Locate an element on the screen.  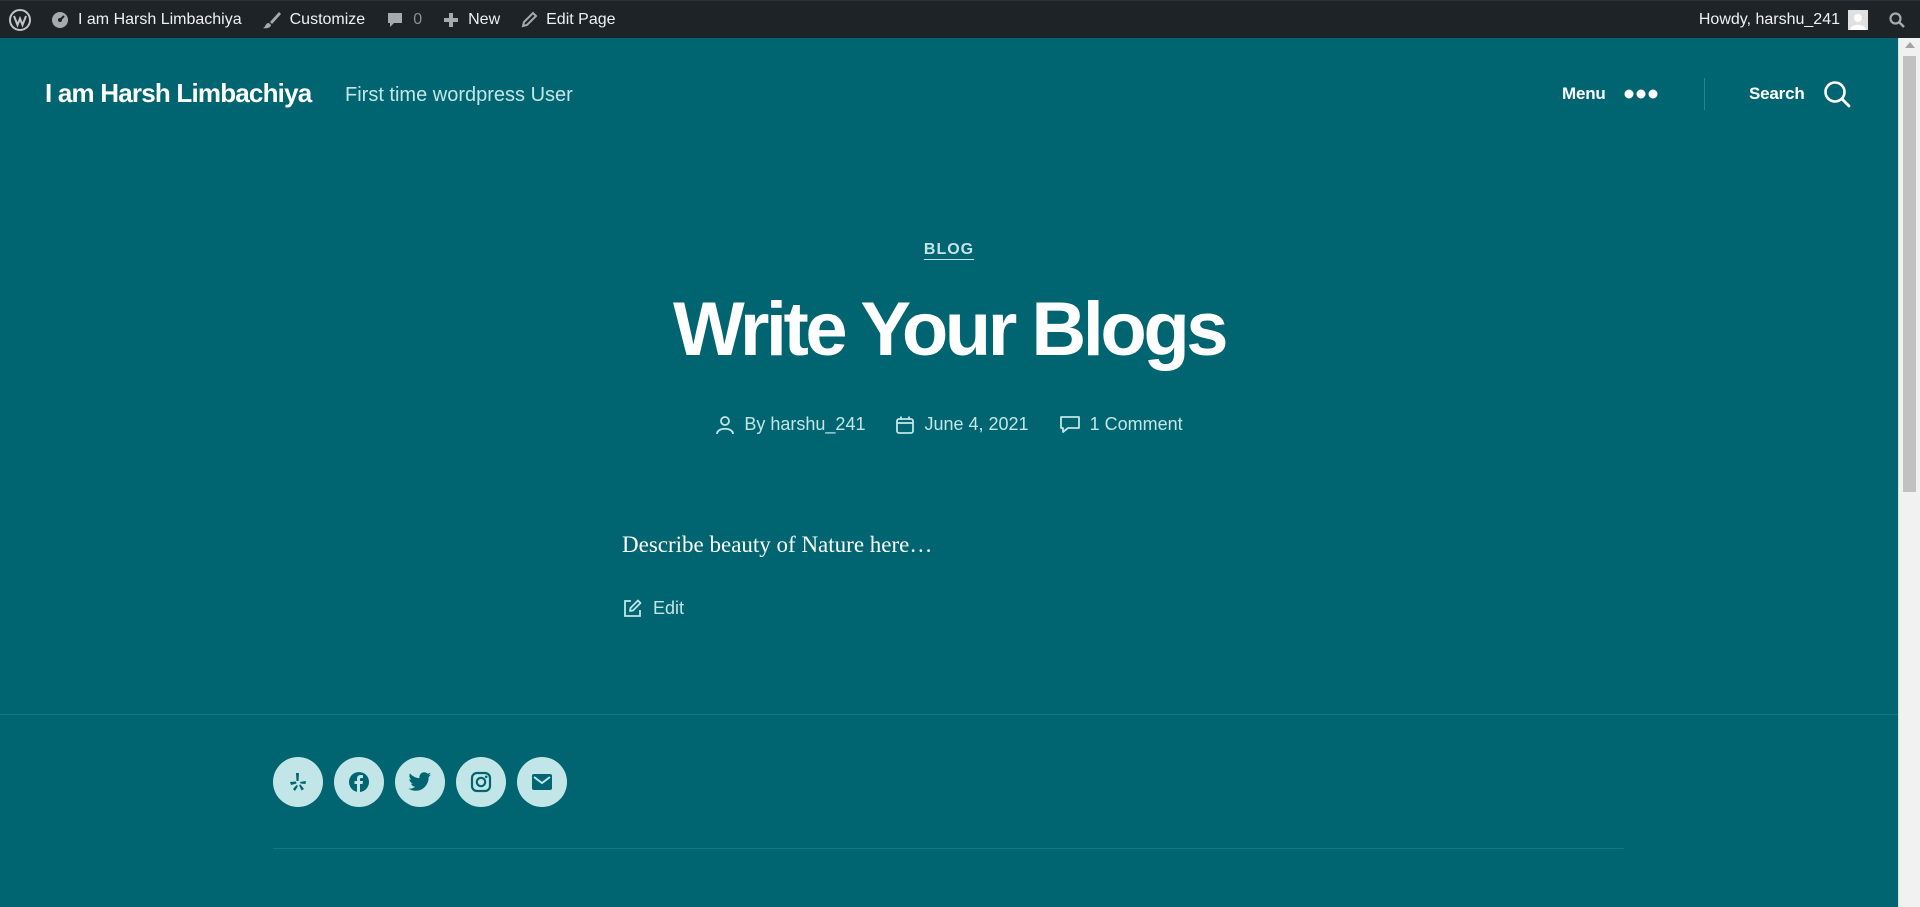
mail-icon is located at coordinates (542, 782).